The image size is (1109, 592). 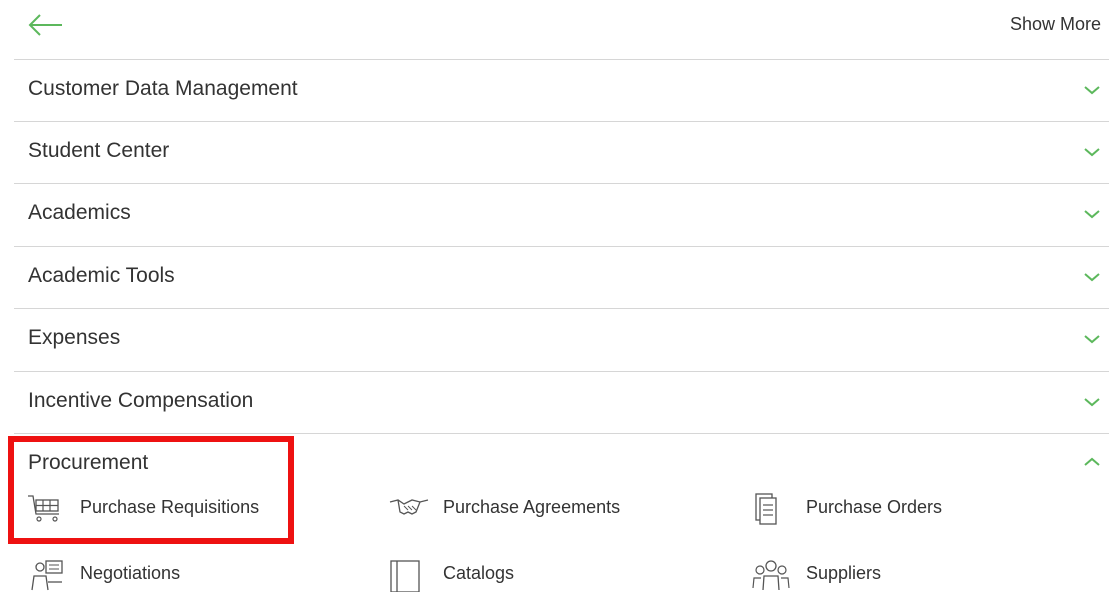 I want to click on catalog-icon, so click(x=405, y=576).